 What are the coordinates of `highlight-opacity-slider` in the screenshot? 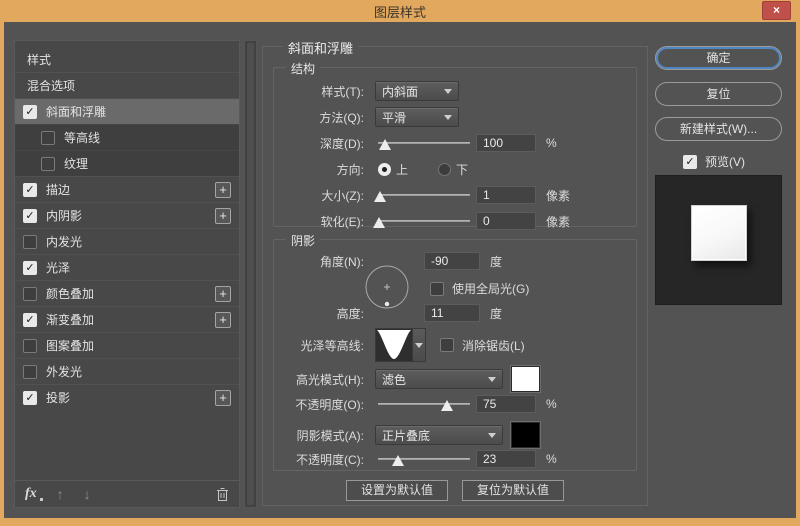 It's located at (424, 404).